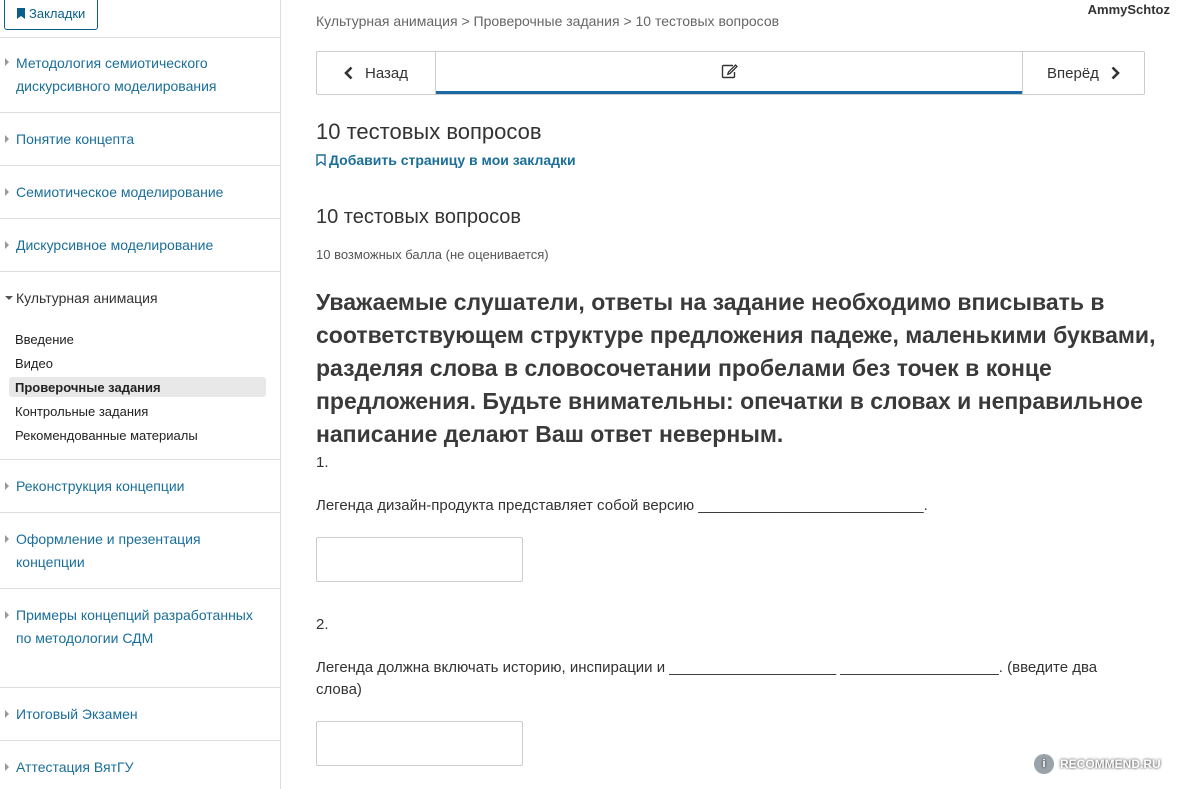  Describe the element at coordinates (1110, 764) in the screenshot. I see `watermark-text: RECOMMEND.RU` at that location.